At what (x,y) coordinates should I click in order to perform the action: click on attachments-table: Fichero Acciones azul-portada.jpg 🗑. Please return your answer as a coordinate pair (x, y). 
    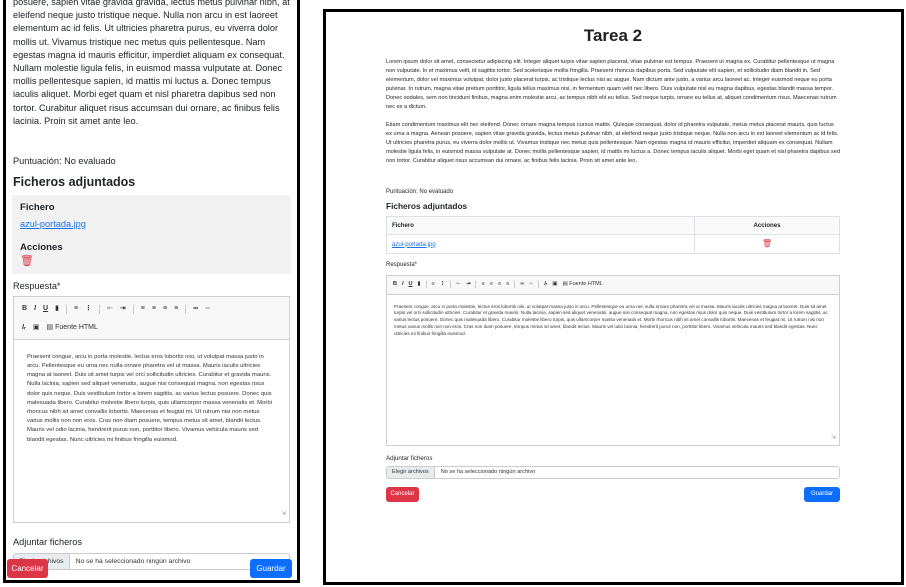
    Looking at the image, I should click on (612, 235).